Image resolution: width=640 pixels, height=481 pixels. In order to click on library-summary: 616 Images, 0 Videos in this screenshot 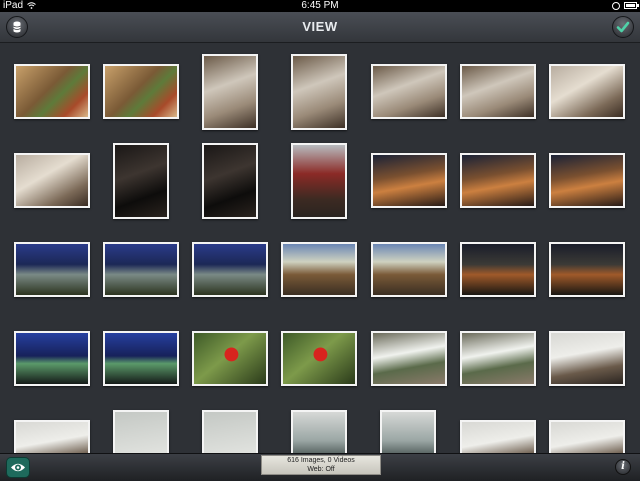, I will do `click(321, 460)`.